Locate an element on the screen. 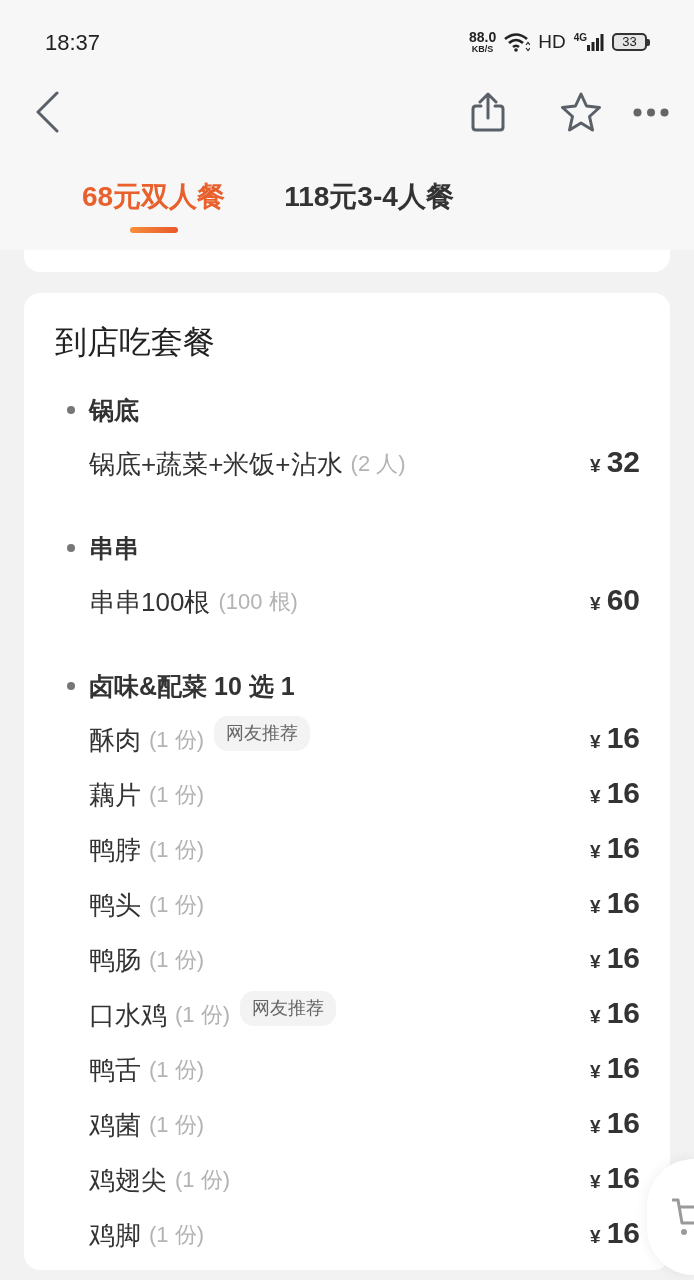 Image resolution: width=694 pixels, height=1280 pixels. network-type: 4G is located at coordinates (580, 38).